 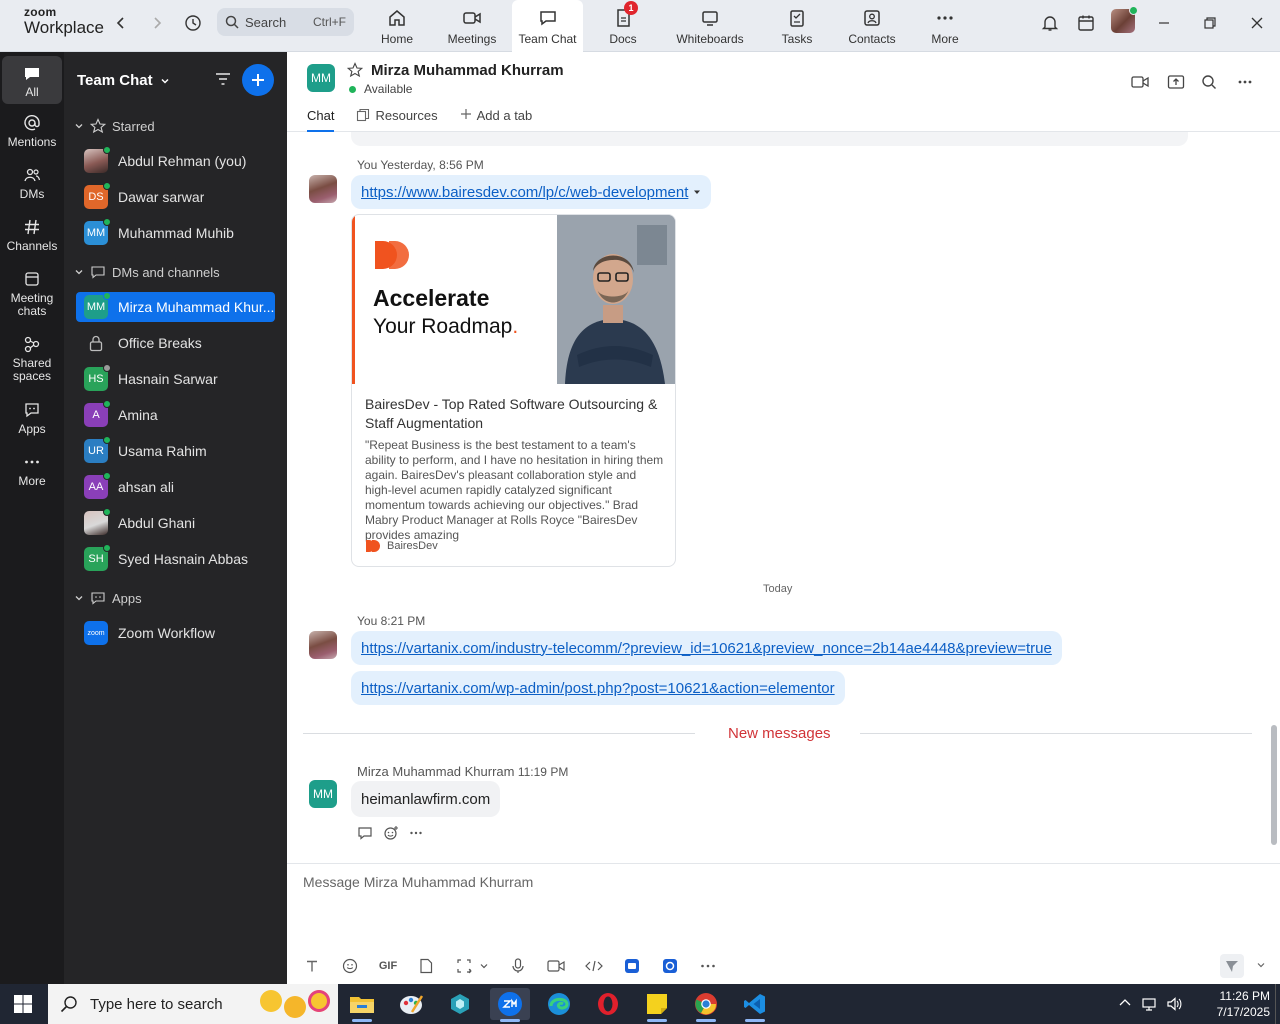 I want to click on section-apps: Apps, so click(x=108, y=598).